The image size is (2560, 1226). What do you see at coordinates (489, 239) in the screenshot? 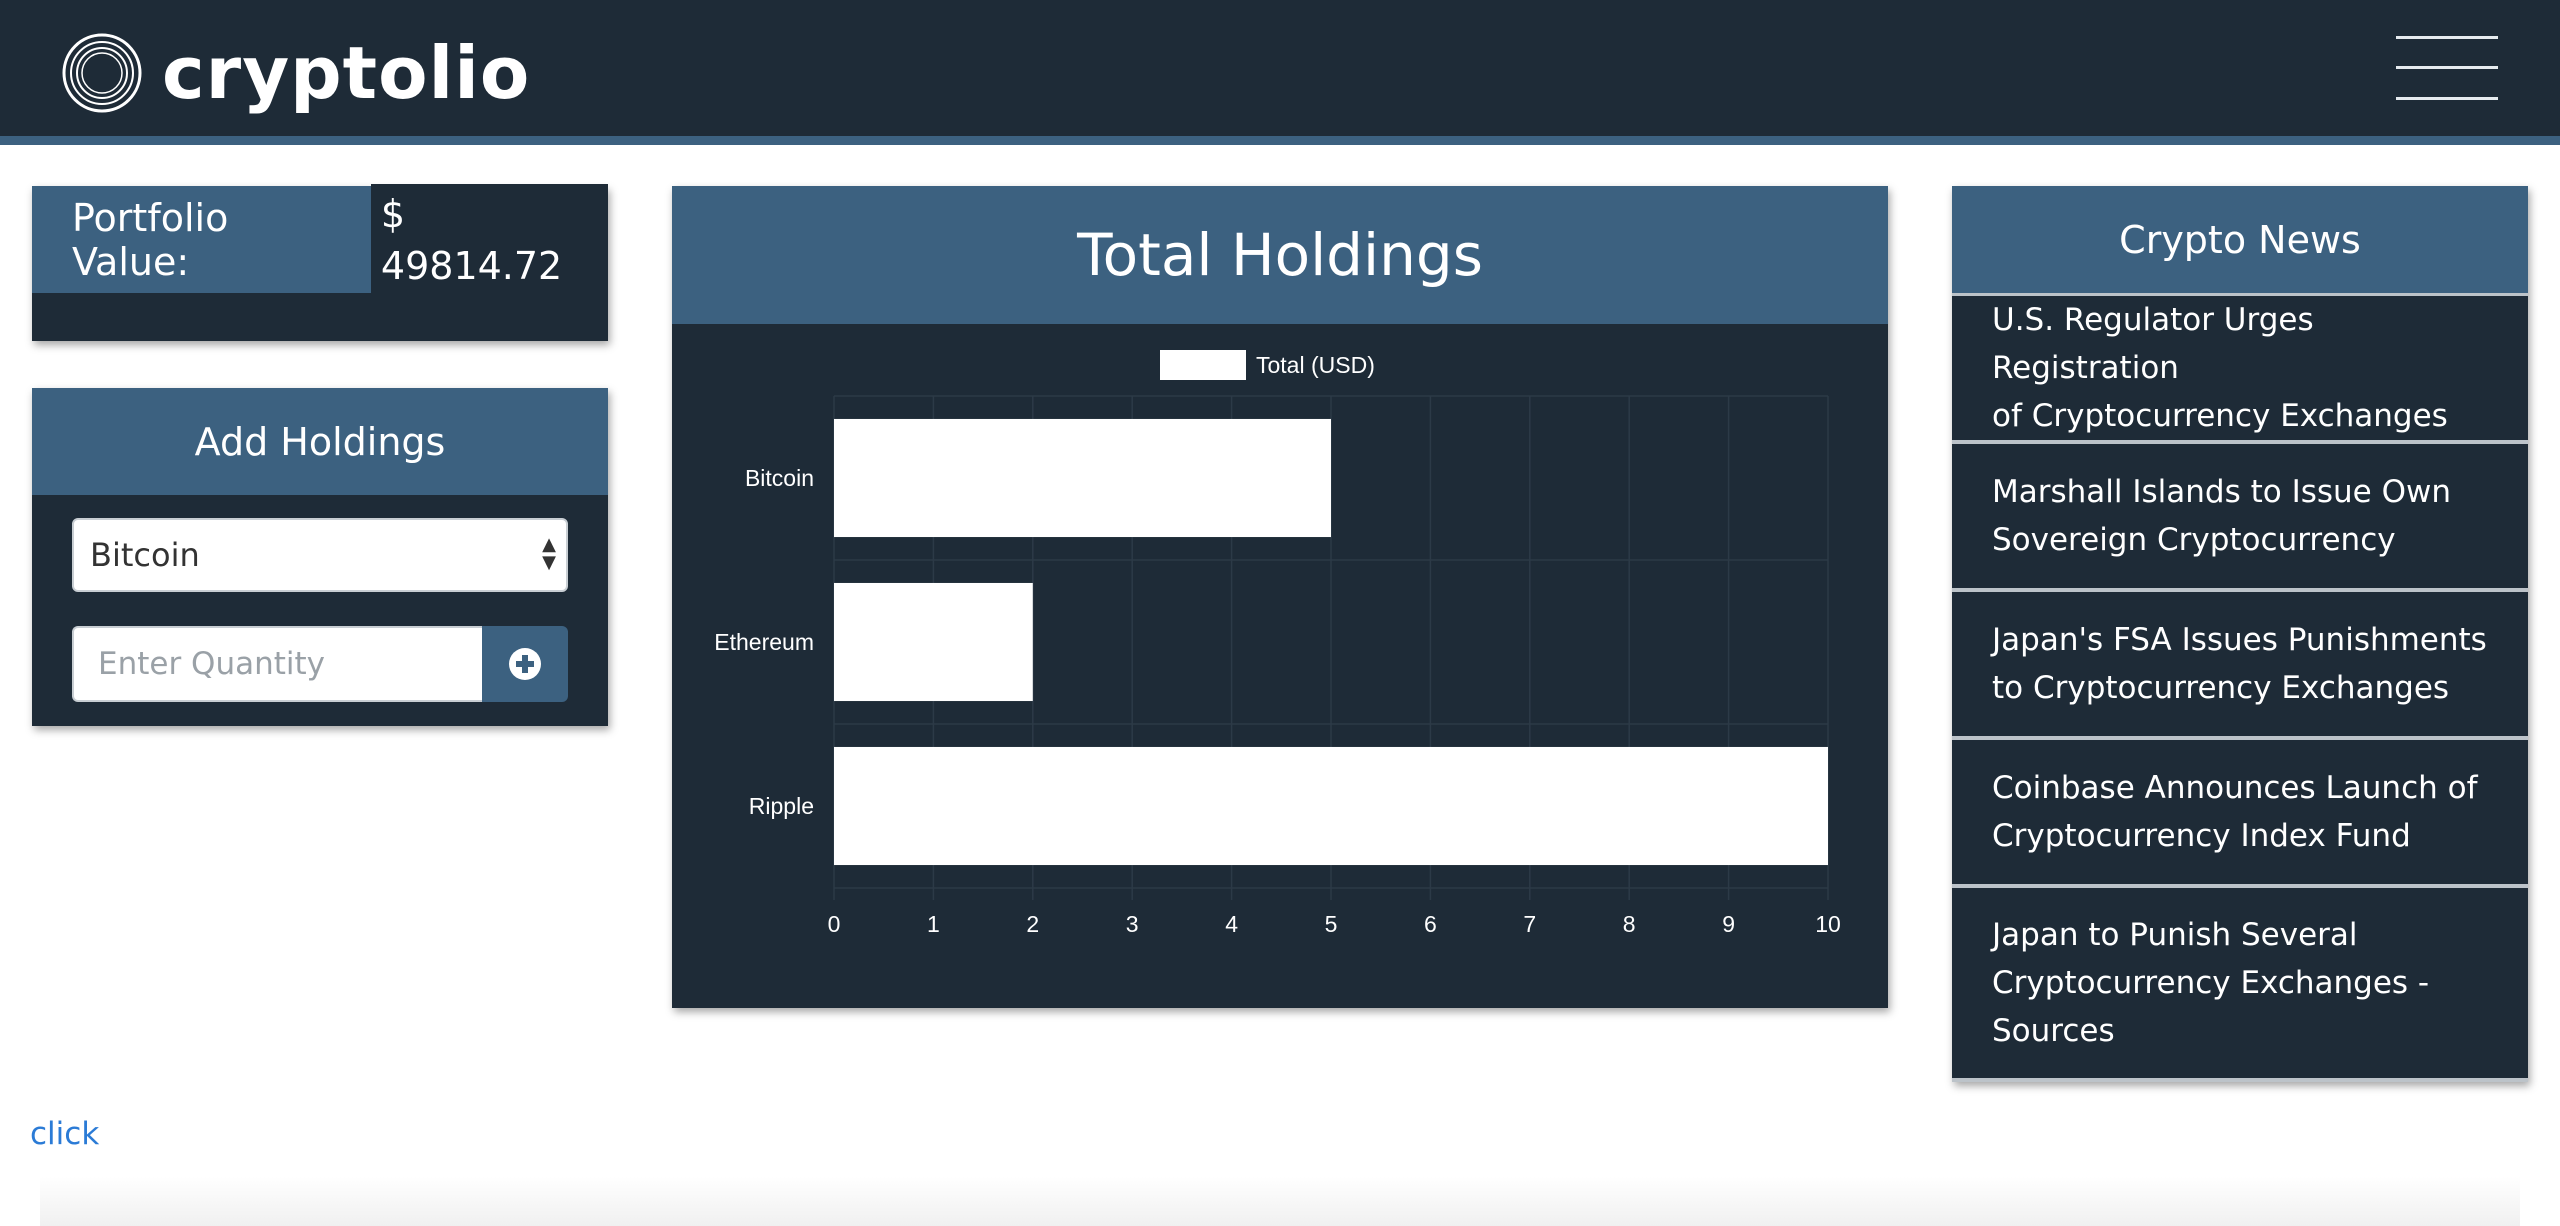
I see `portfolio-value: $ 49814.72` at bounding box center [489, 239].